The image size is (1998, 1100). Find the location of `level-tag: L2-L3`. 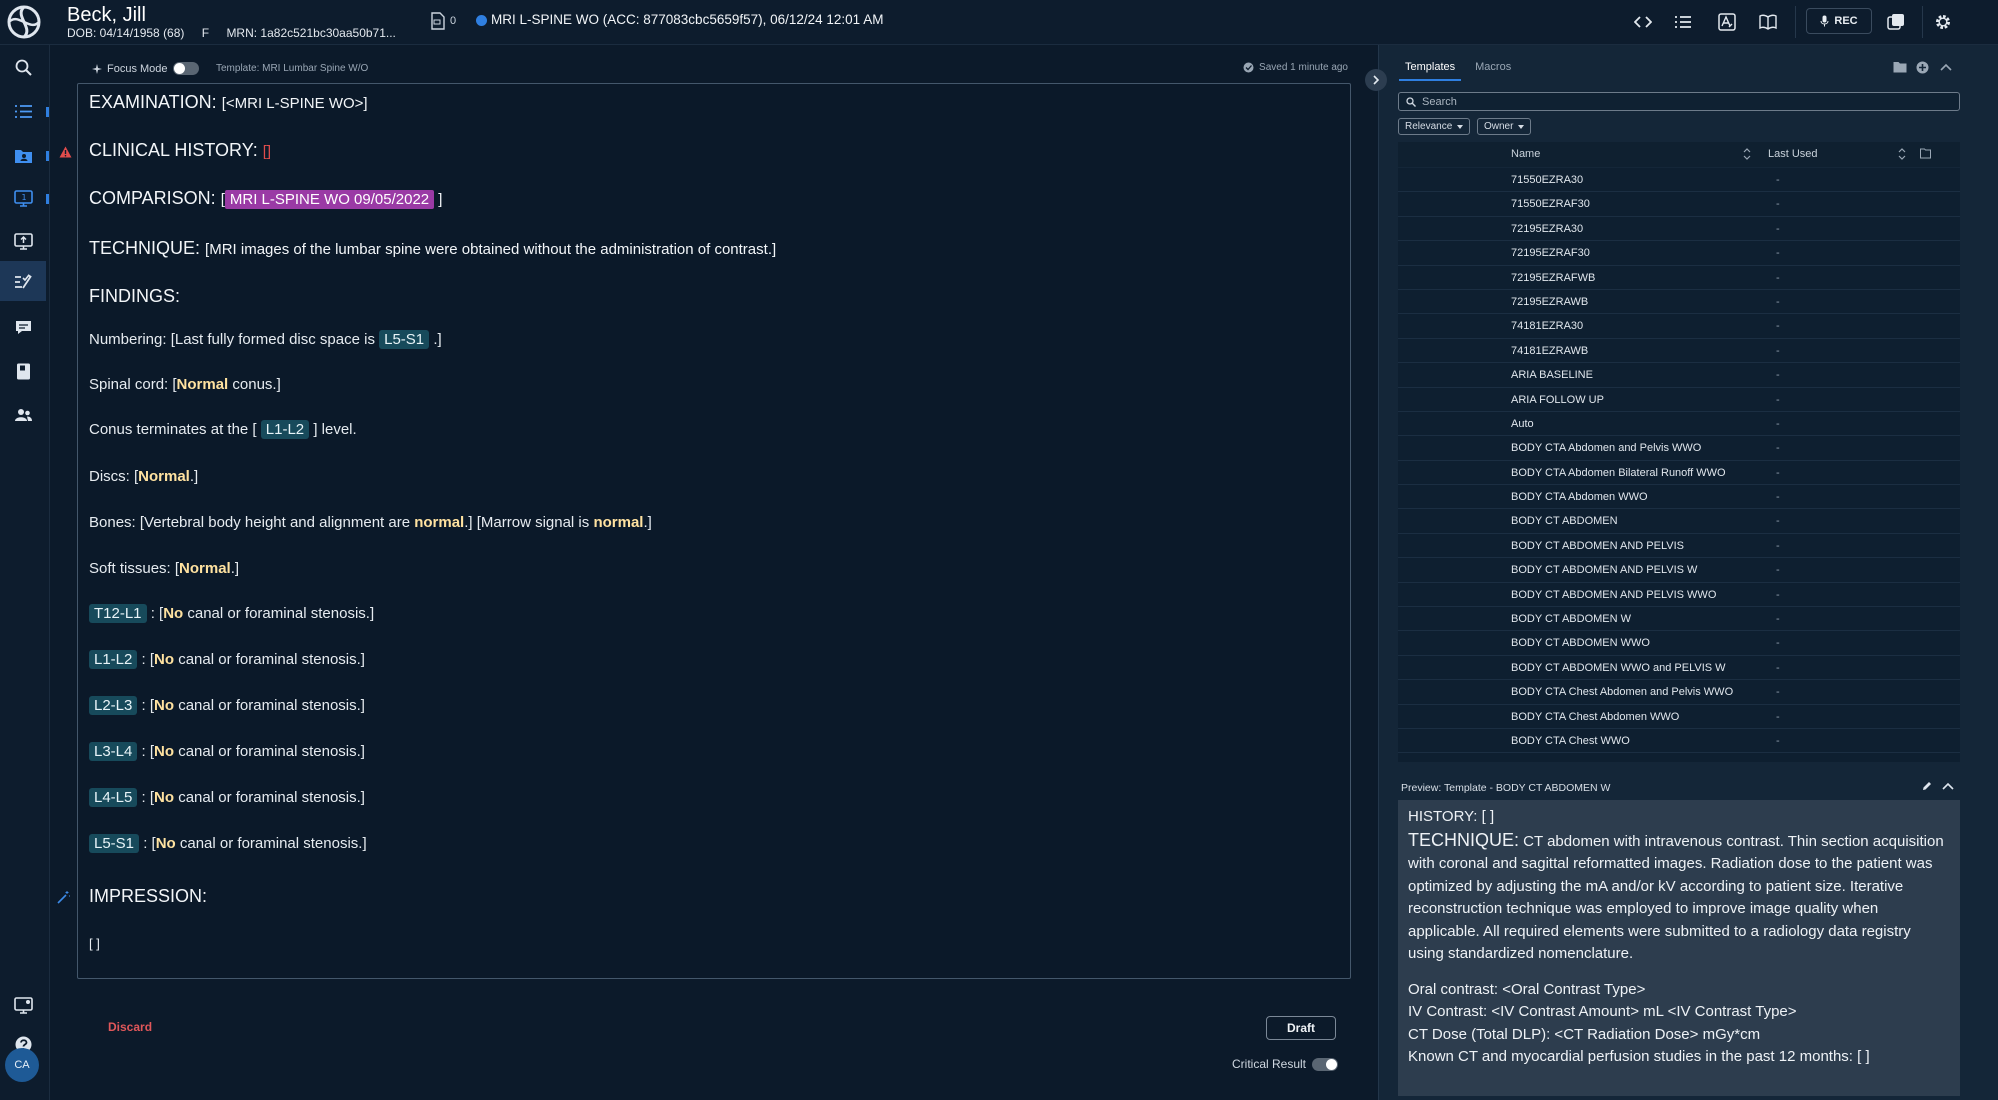

level-tag: L2-L3 is located at coordinates (113, 705).